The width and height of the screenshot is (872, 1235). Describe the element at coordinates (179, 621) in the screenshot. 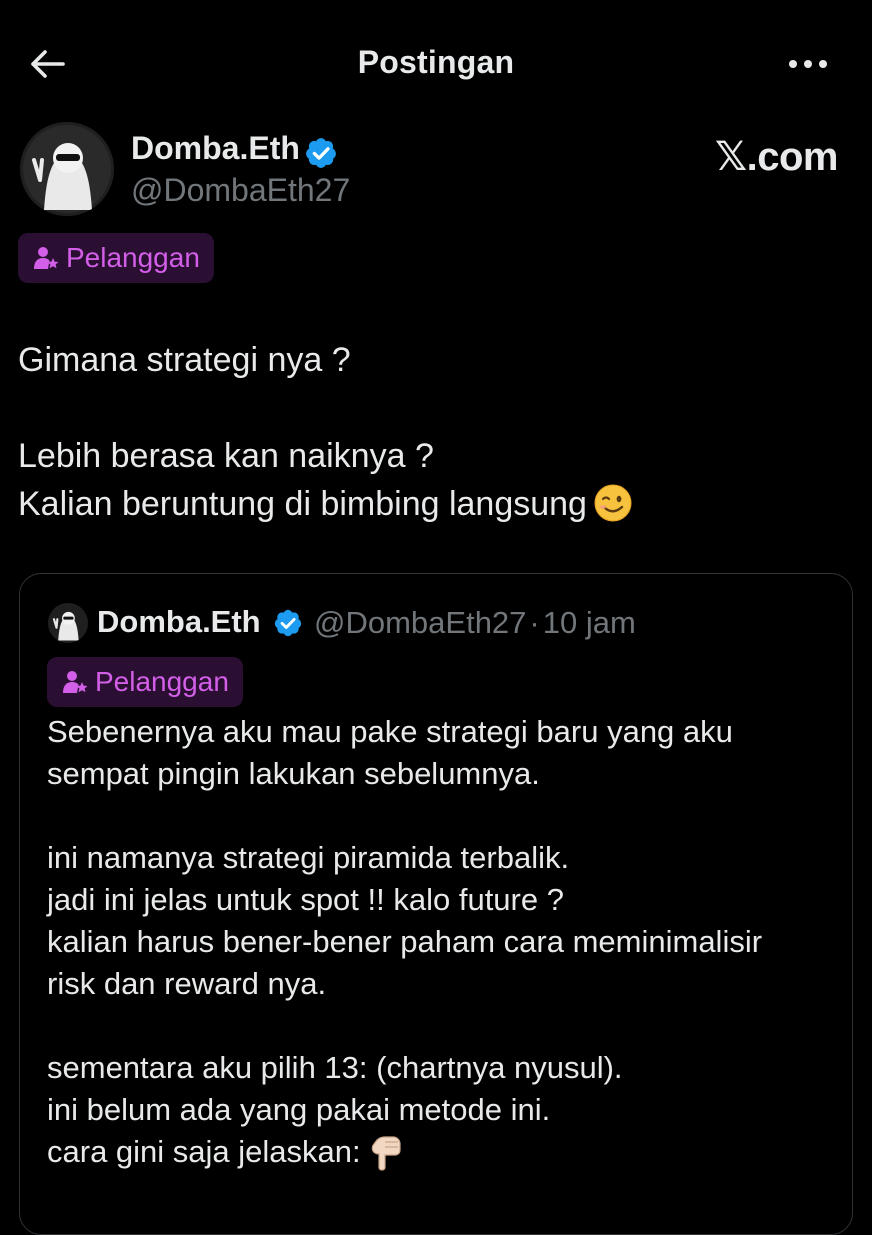

I see `quoted-author-name: Domba.Eth` at that location.